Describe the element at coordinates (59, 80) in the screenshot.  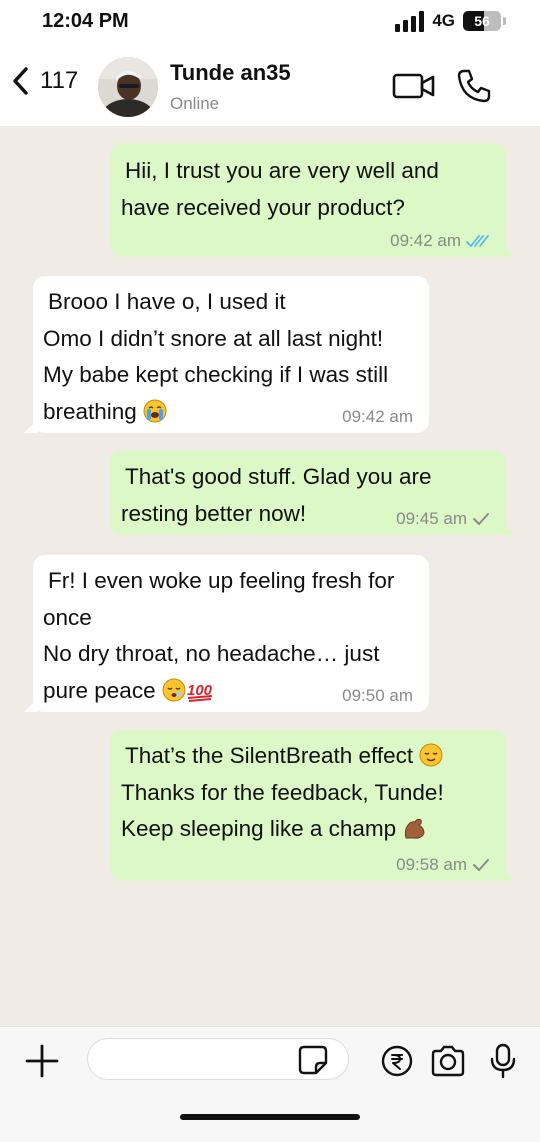
I see `unread-count: 117` at that location.